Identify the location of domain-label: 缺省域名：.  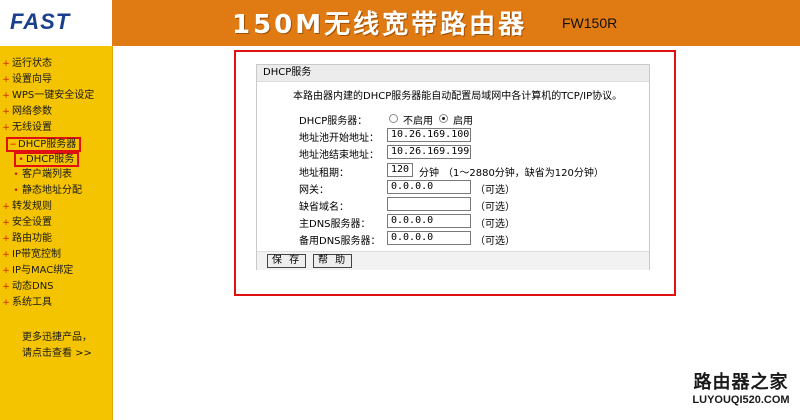
(324, 207).